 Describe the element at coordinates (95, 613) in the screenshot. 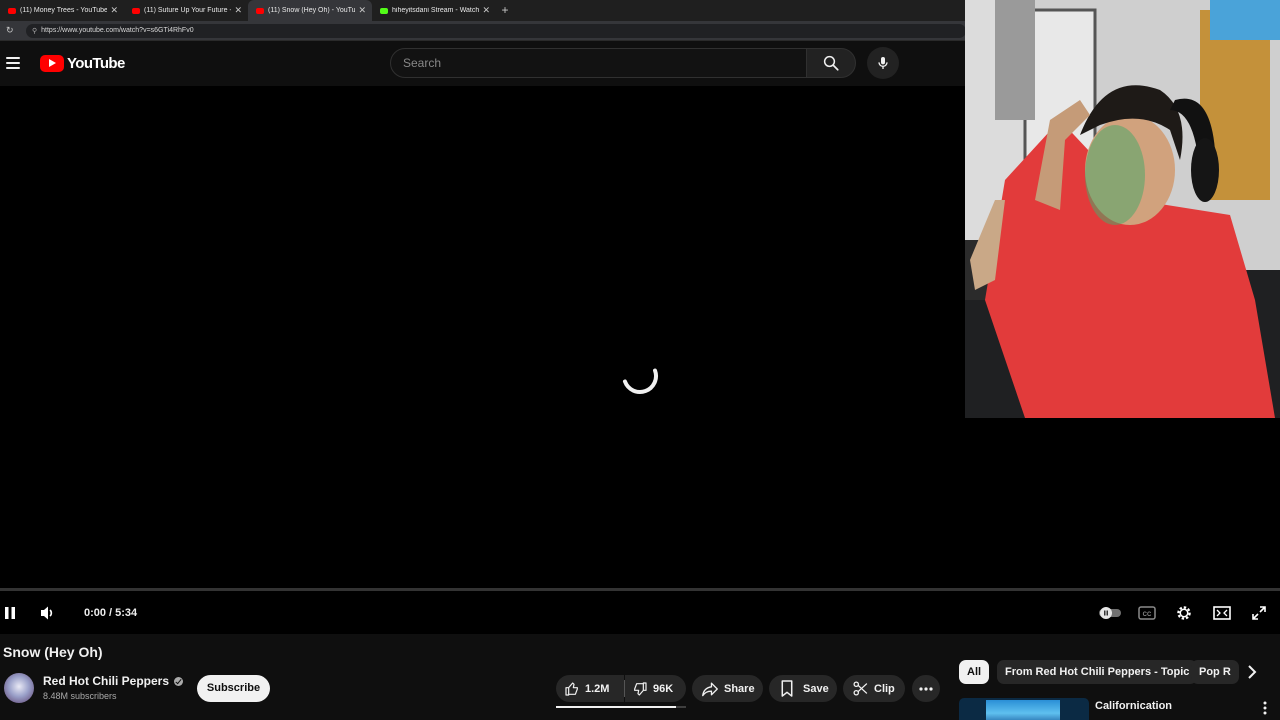

I see `current-time: 0:00` at that location.